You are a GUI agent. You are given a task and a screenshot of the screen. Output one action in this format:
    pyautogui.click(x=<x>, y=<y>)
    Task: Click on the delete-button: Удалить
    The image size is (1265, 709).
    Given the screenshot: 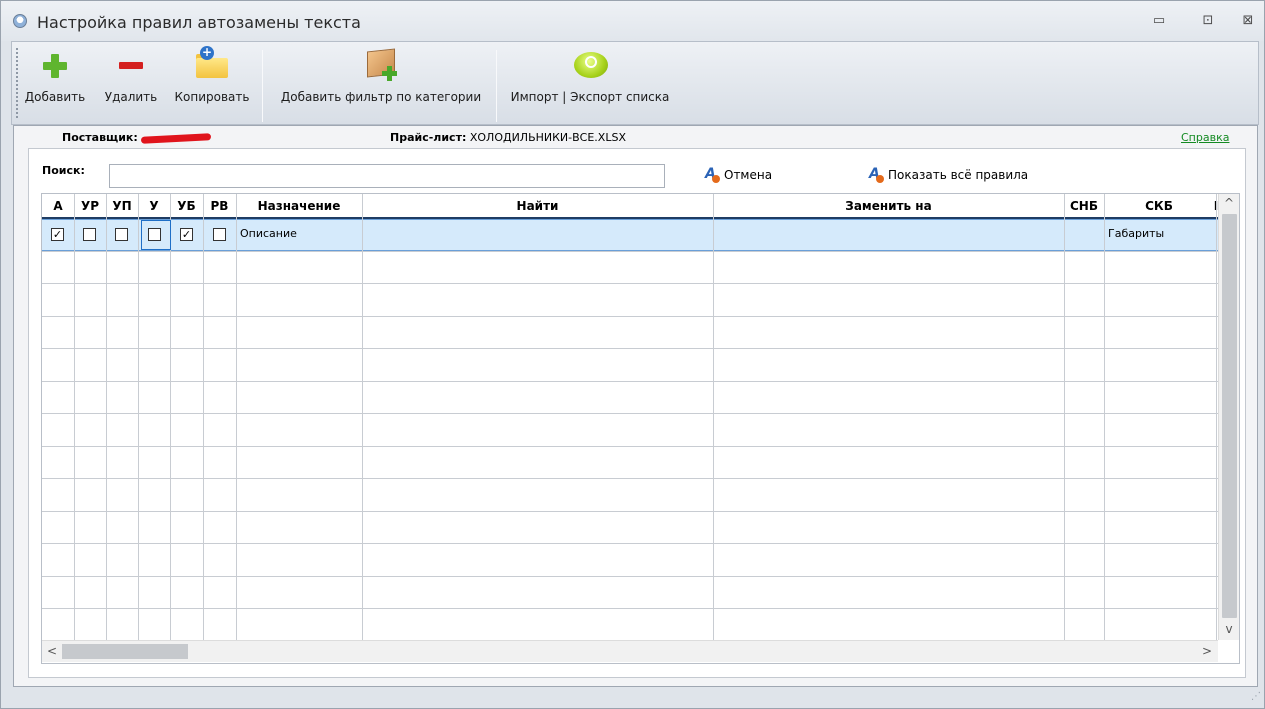 What is the action you would take?
    pyautogui.click(x=131, y=81)
    